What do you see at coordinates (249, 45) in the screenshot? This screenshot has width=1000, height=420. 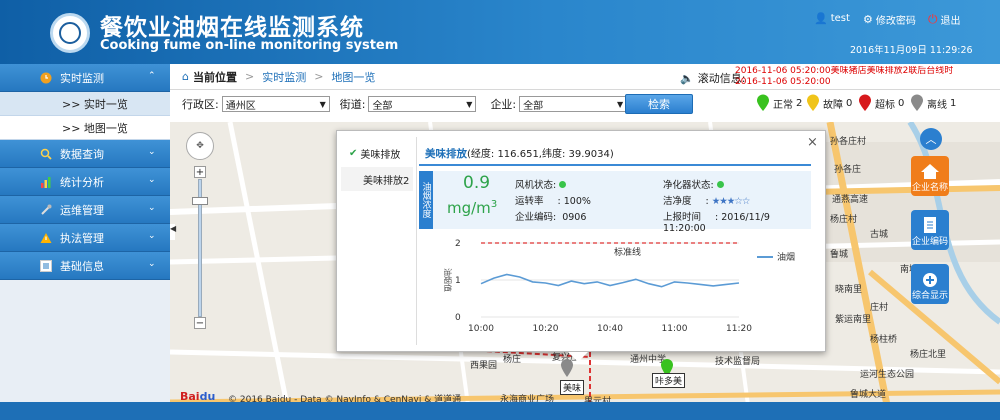 I see `app-title-en: Cooking fume on-line monitoring system` at bounding box center [249, 45].